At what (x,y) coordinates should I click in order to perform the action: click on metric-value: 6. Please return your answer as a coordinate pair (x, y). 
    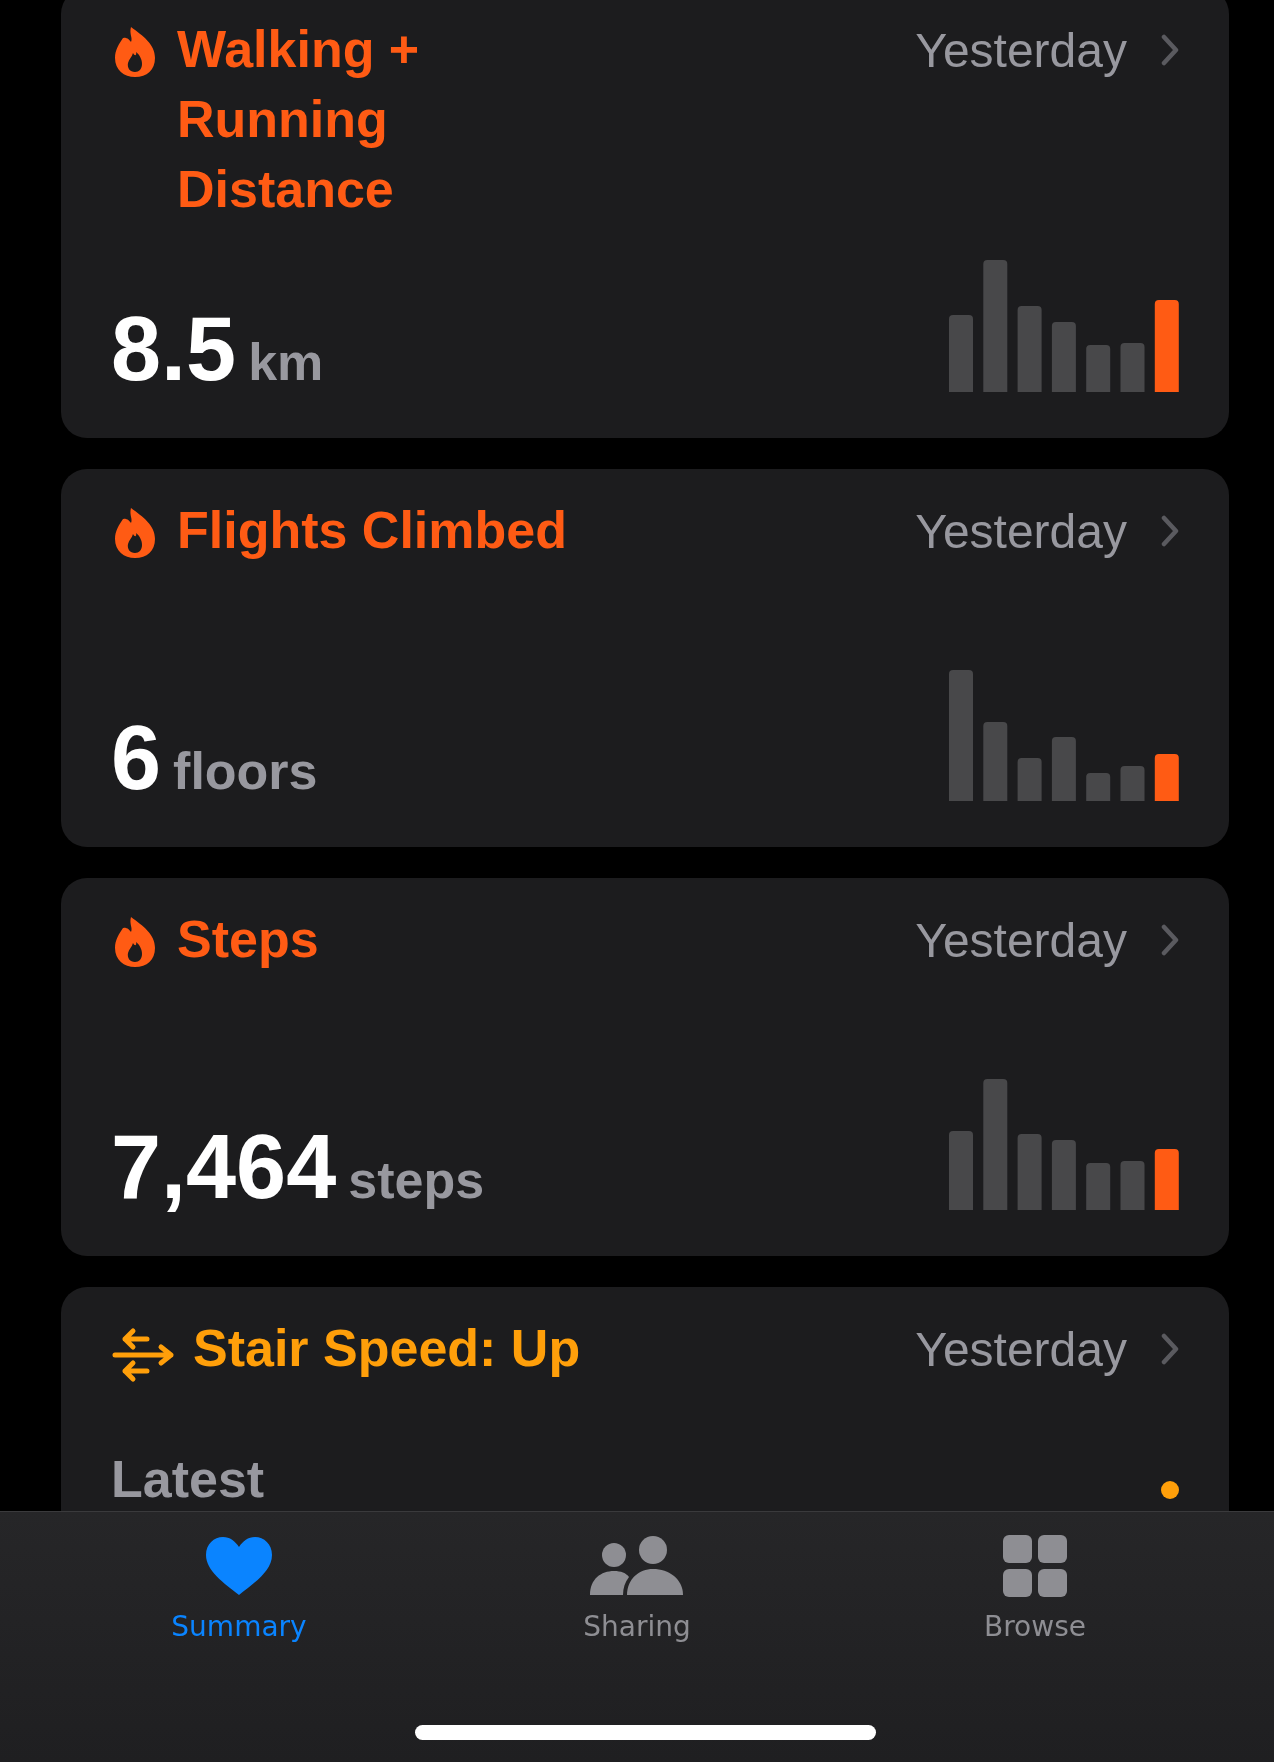
    Looking at the image, I should click on (136, 758).